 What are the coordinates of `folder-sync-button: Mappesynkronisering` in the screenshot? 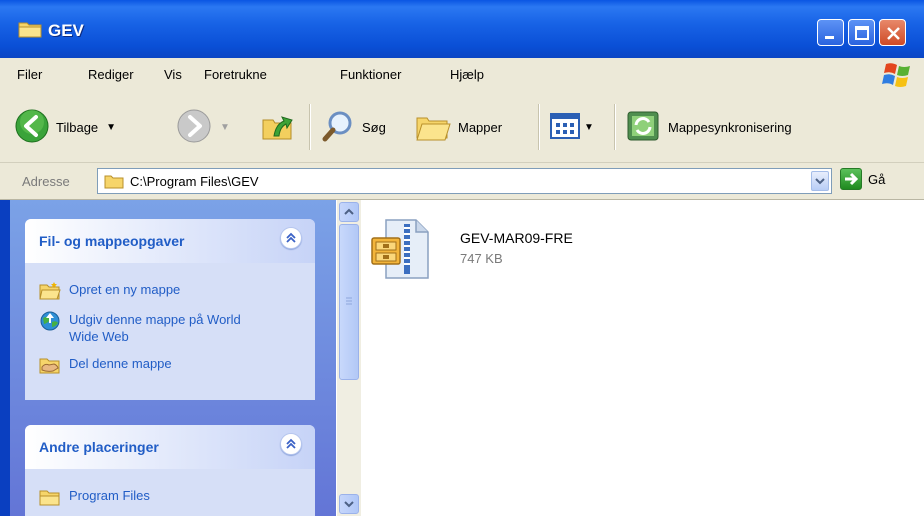 It's located at (709, 127).